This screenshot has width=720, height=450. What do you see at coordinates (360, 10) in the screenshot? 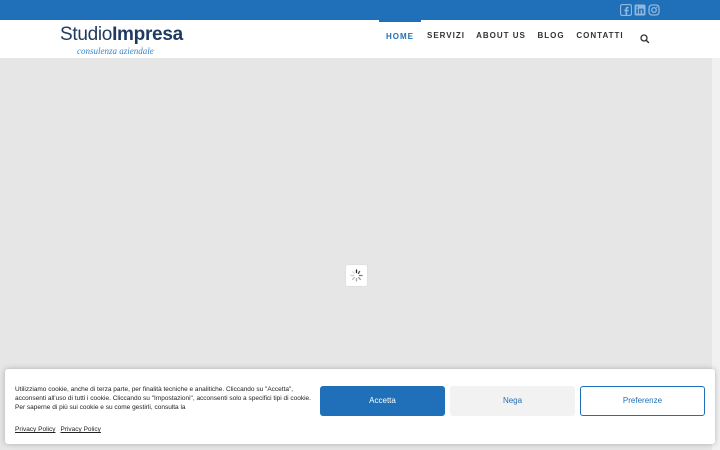
I see `top-bar` at bounding box center [360, 10].